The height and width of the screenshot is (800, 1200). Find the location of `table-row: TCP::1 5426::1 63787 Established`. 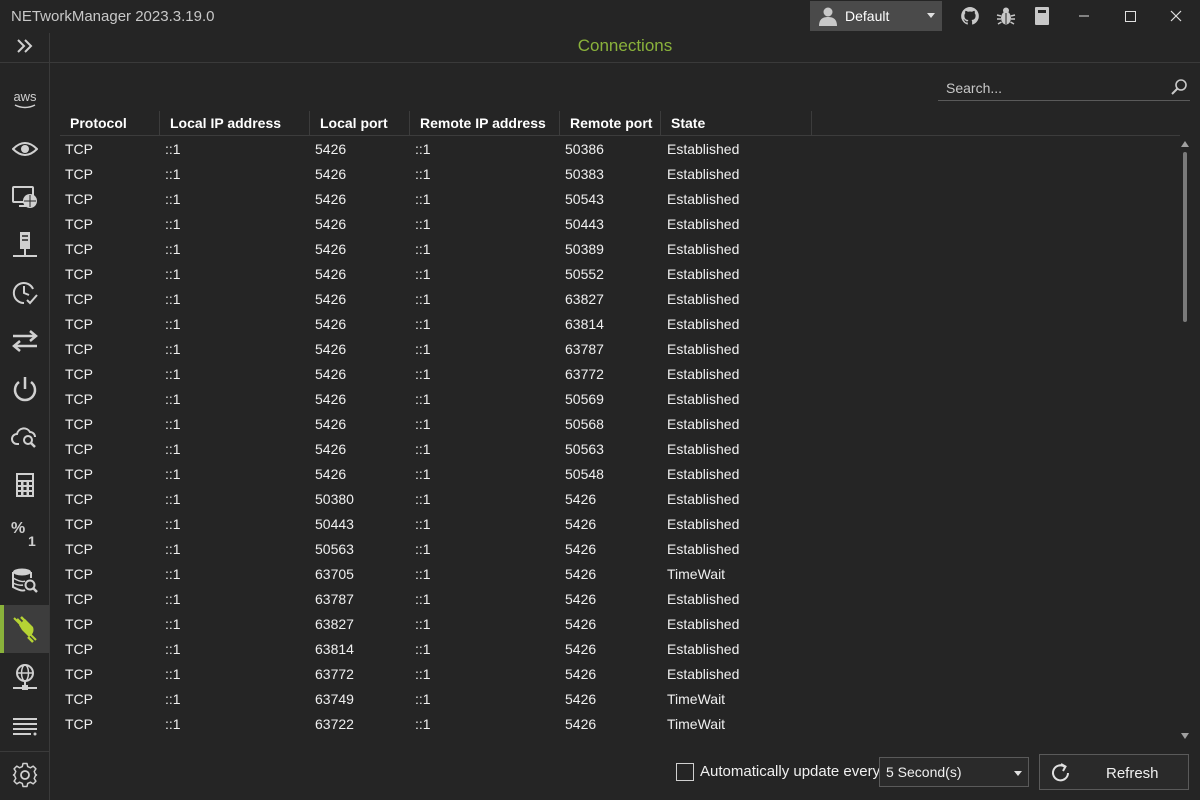

table-row: TCP::1 5426::1 63787 Established is located at coordinates (620, 349).